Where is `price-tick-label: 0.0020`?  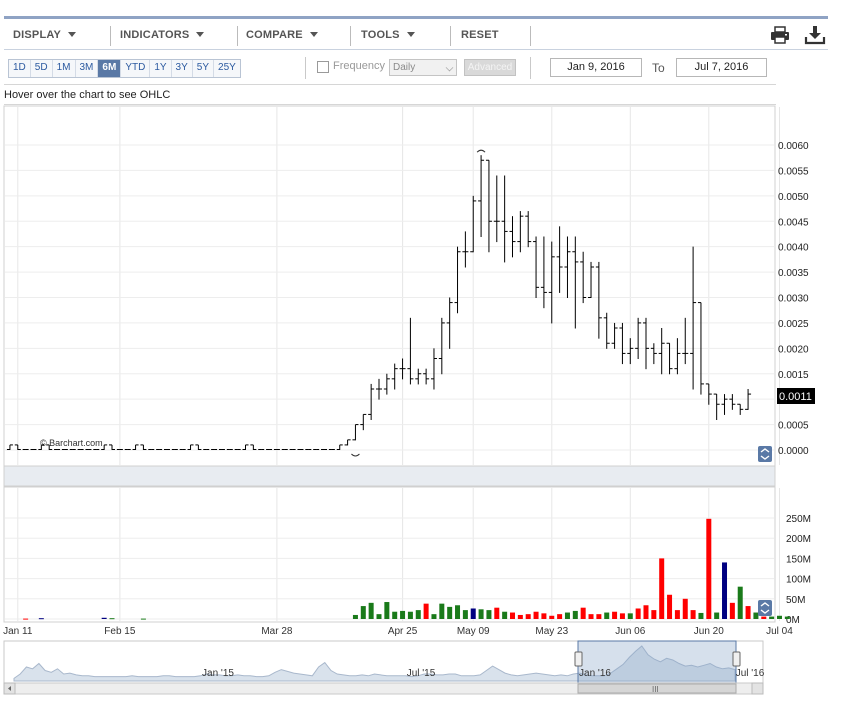 price-tick-label: 0.0020 is located at coordinates (793, 349).